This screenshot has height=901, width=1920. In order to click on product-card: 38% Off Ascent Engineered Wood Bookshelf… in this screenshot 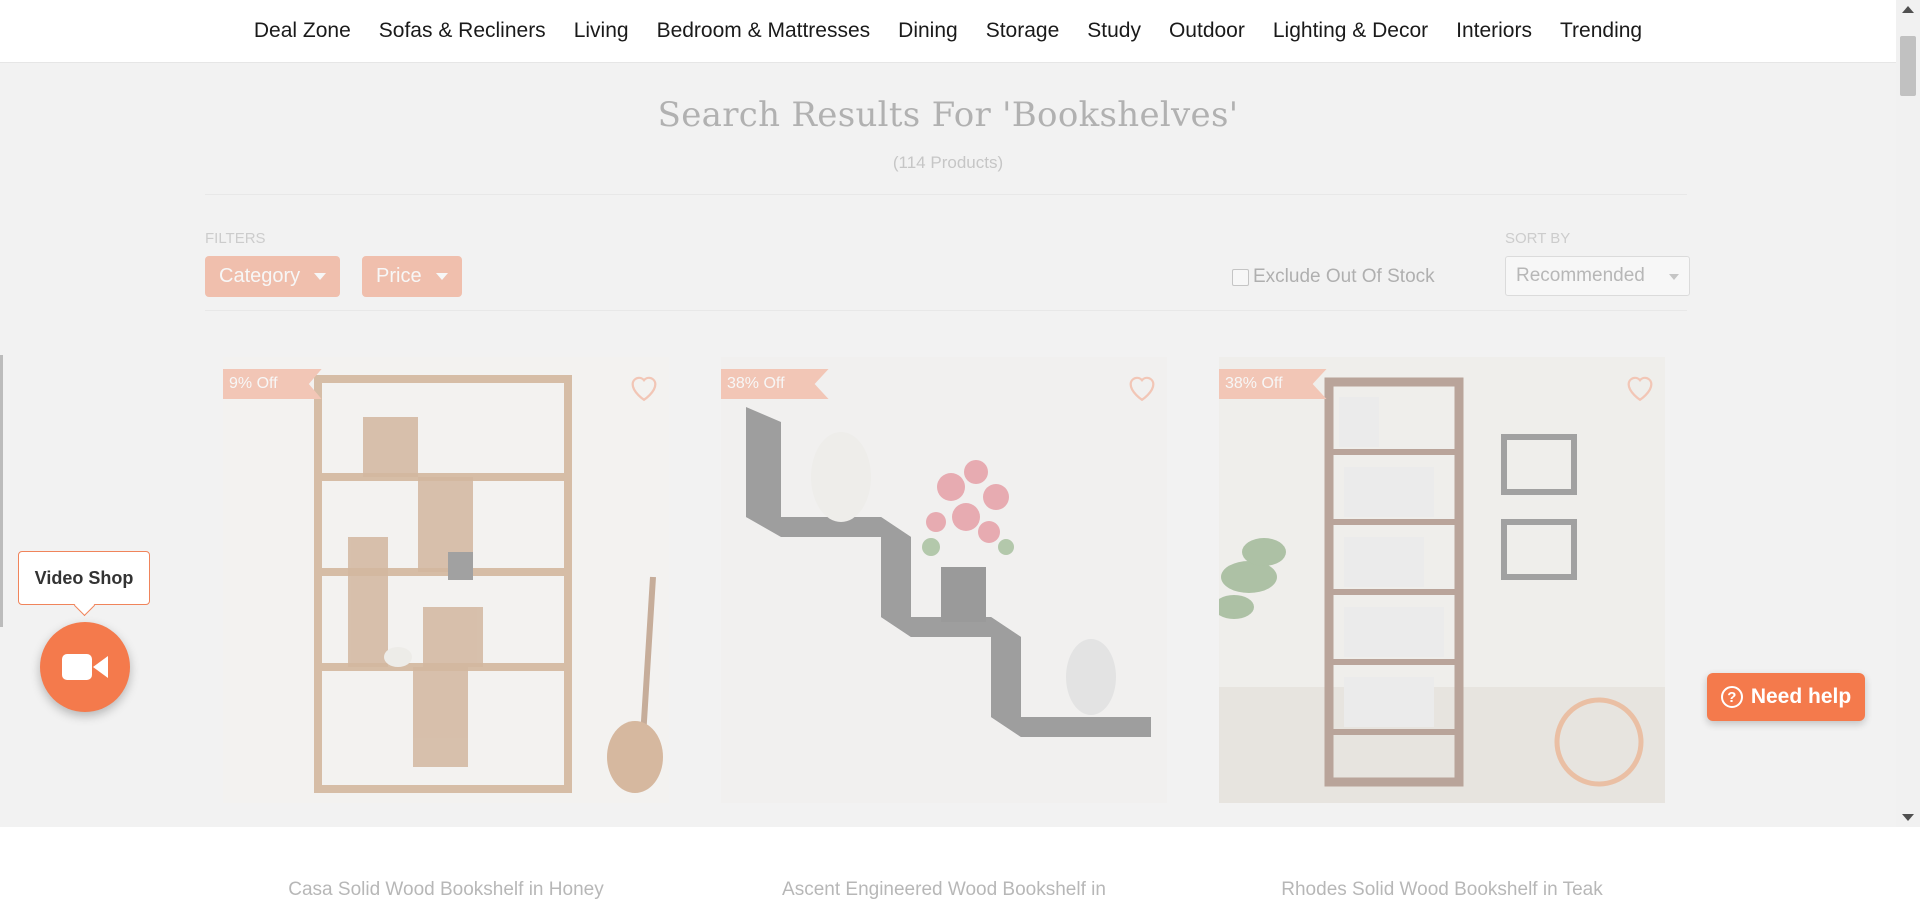, I will do `click(944, 628)`.